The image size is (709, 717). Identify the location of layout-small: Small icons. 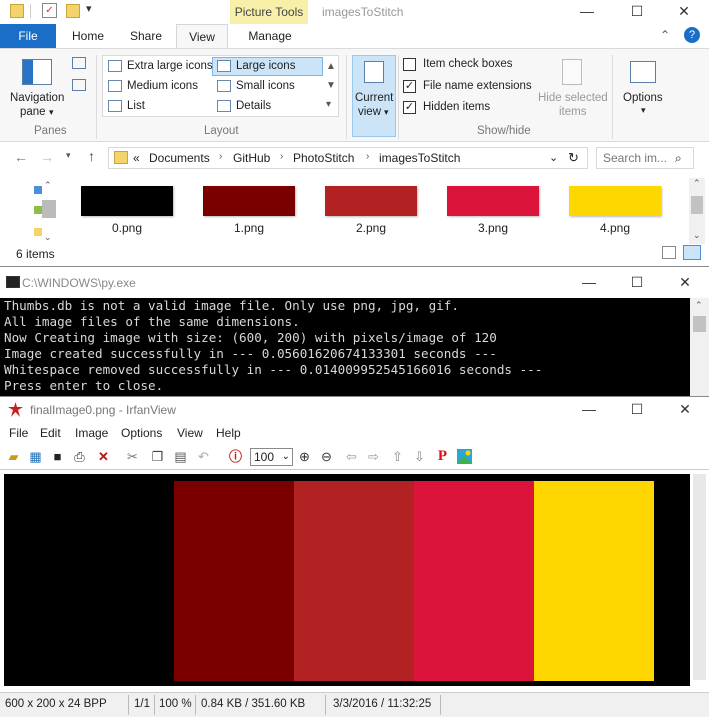
(265, 86).